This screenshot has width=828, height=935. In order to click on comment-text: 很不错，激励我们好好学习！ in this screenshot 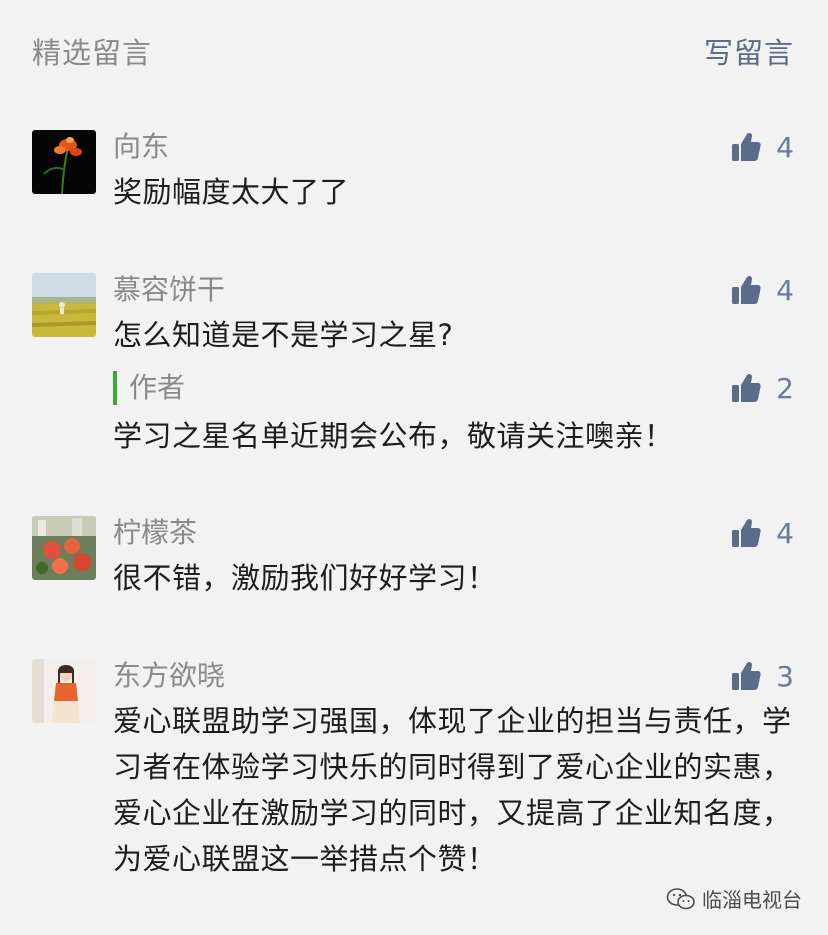, I will do `click(305, 578)`.